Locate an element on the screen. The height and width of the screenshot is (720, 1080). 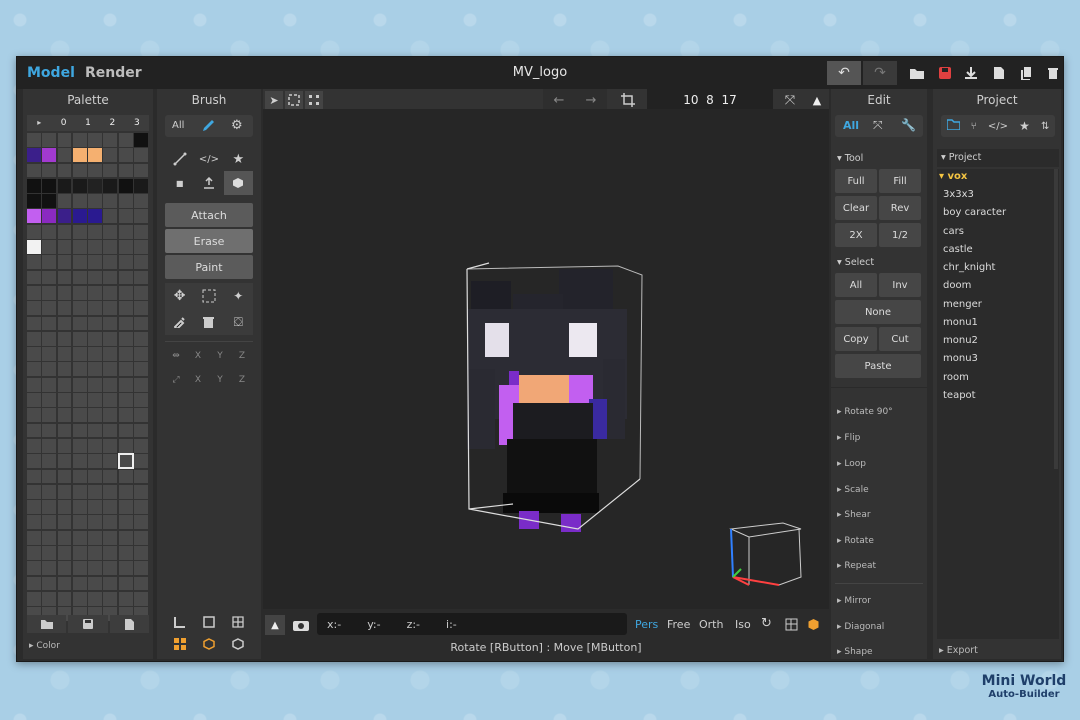
palette-tab-2: 2 is located at coordinates (112, 123).